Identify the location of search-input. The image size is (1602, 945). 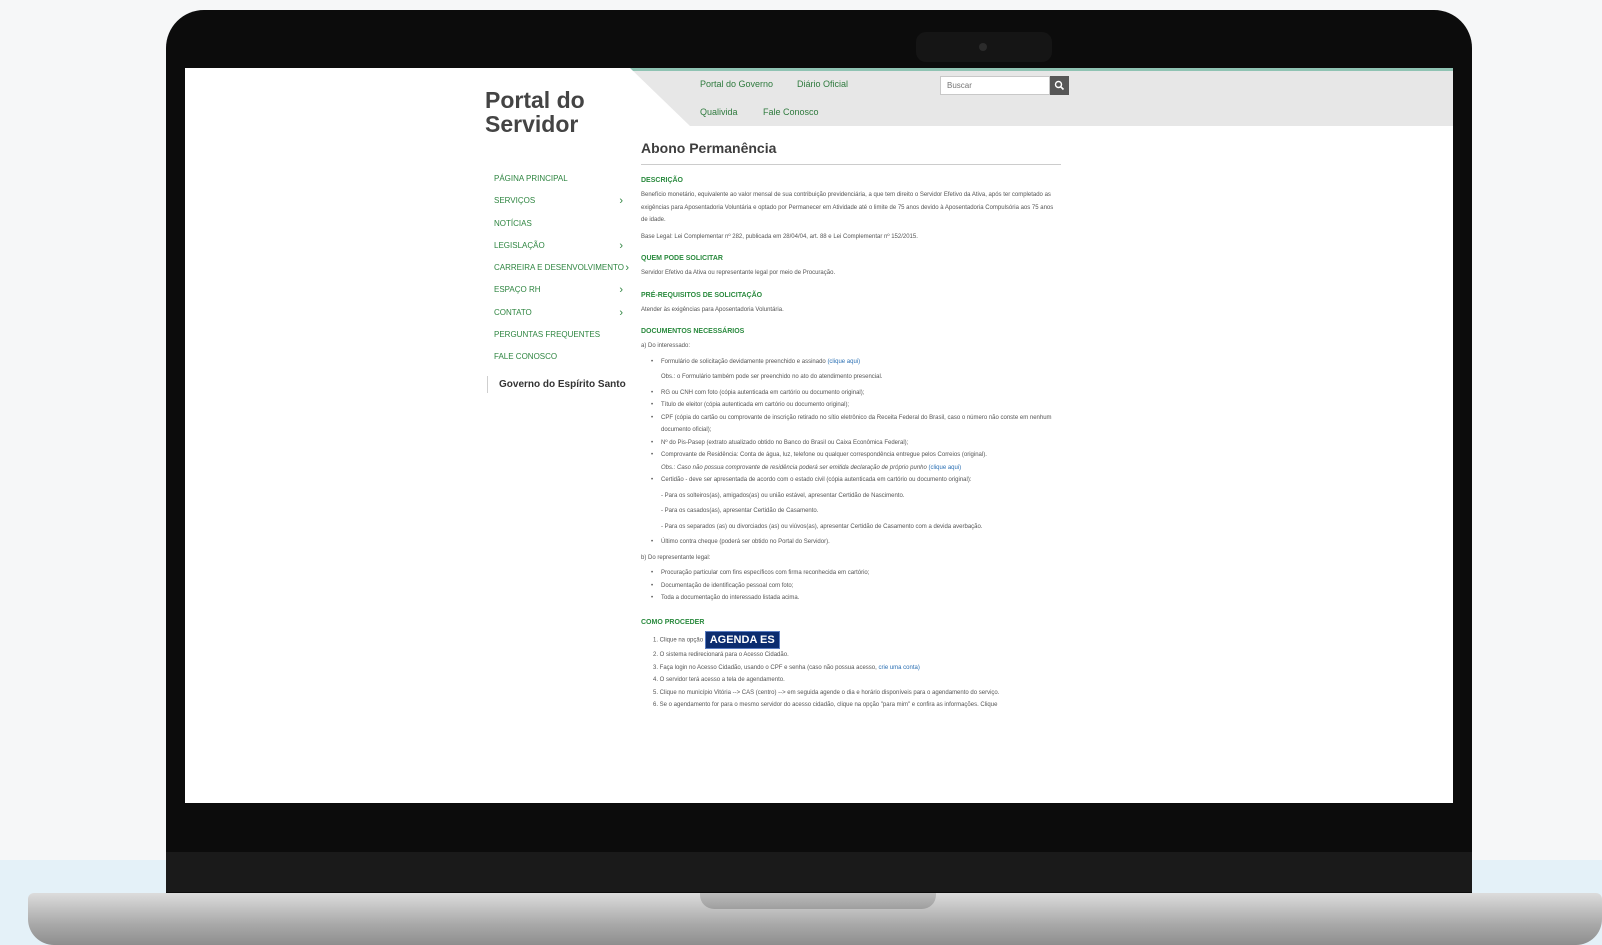
(995, 85).